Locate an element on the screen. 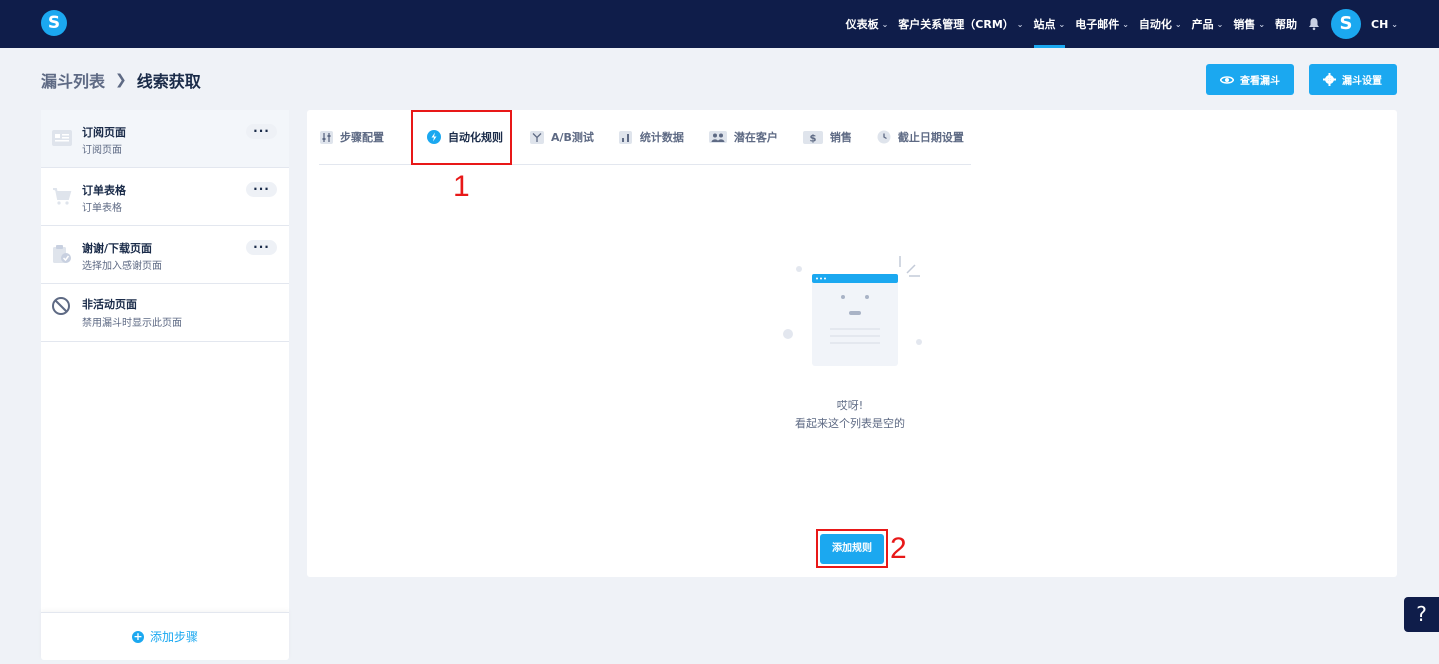 The width and height of the screenshot is (1439, 664). step-subtitle: 订单表格 is located at coordinates (102, 208).